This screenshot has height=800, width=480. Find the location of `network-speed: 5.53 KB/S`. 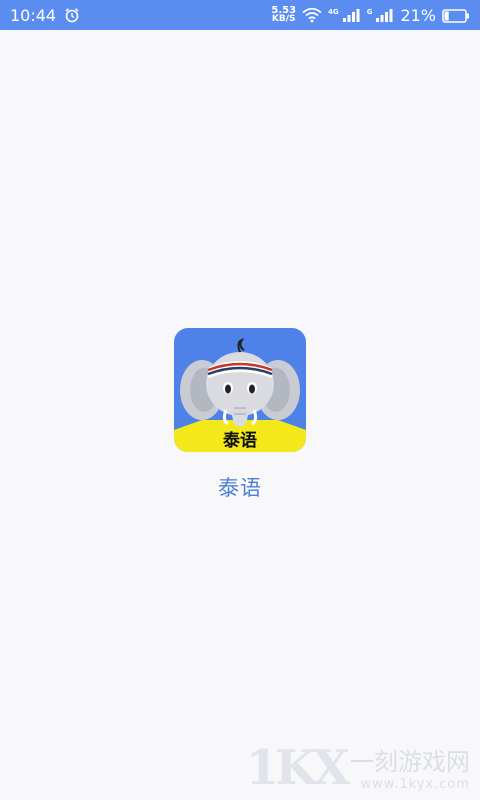

network-speed: 5.53 KB/S is located at coordinates (283, 15).